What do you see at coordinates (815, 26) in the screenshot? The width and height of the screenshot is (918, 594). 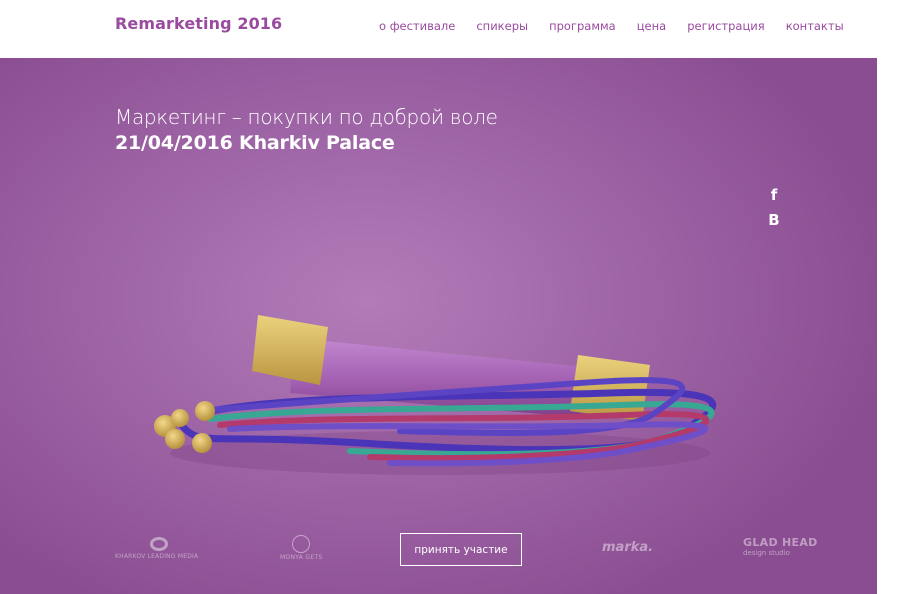 I see `nav-item-contacts: контакты` at bounding box center [815, 26].